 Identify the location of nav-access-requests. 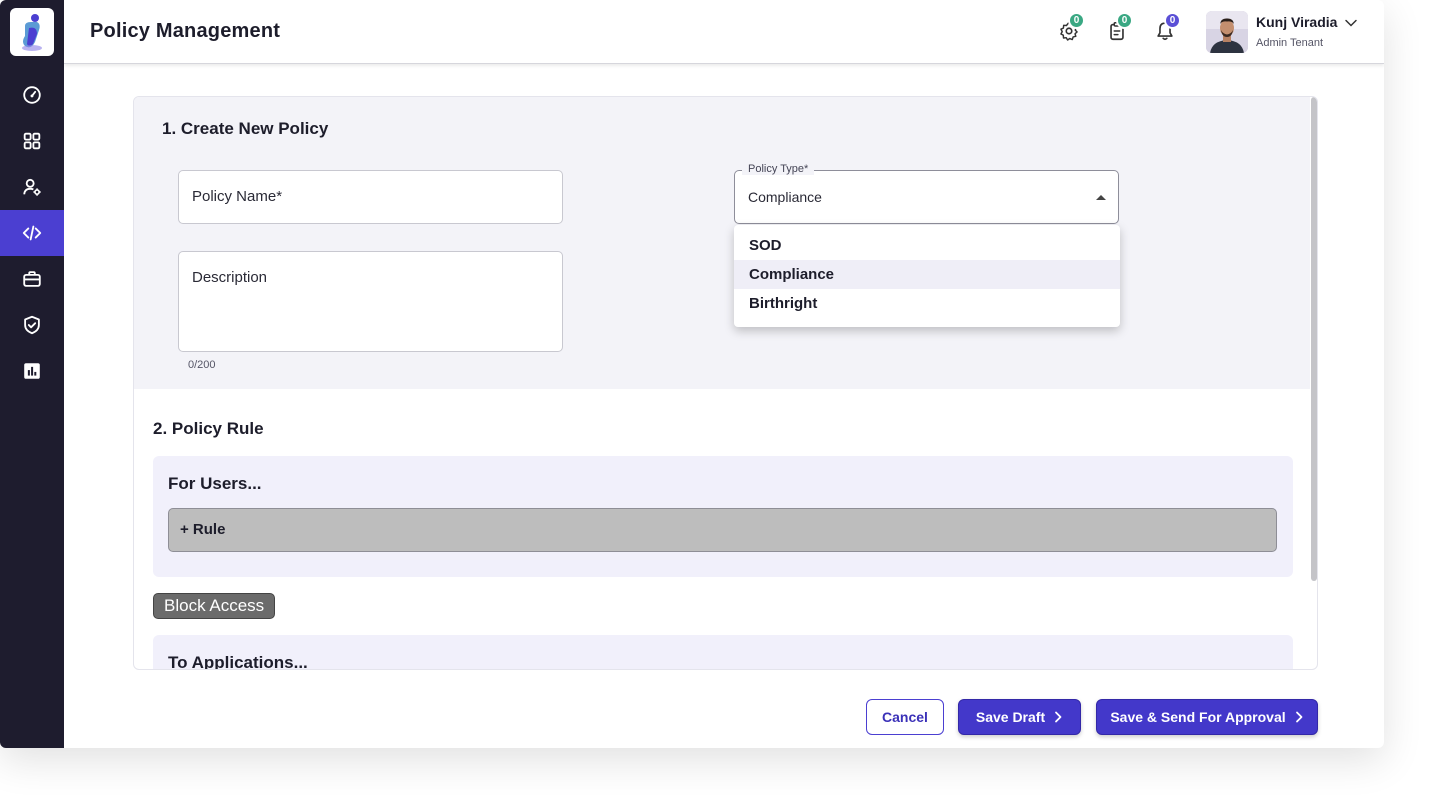
(32, 279).